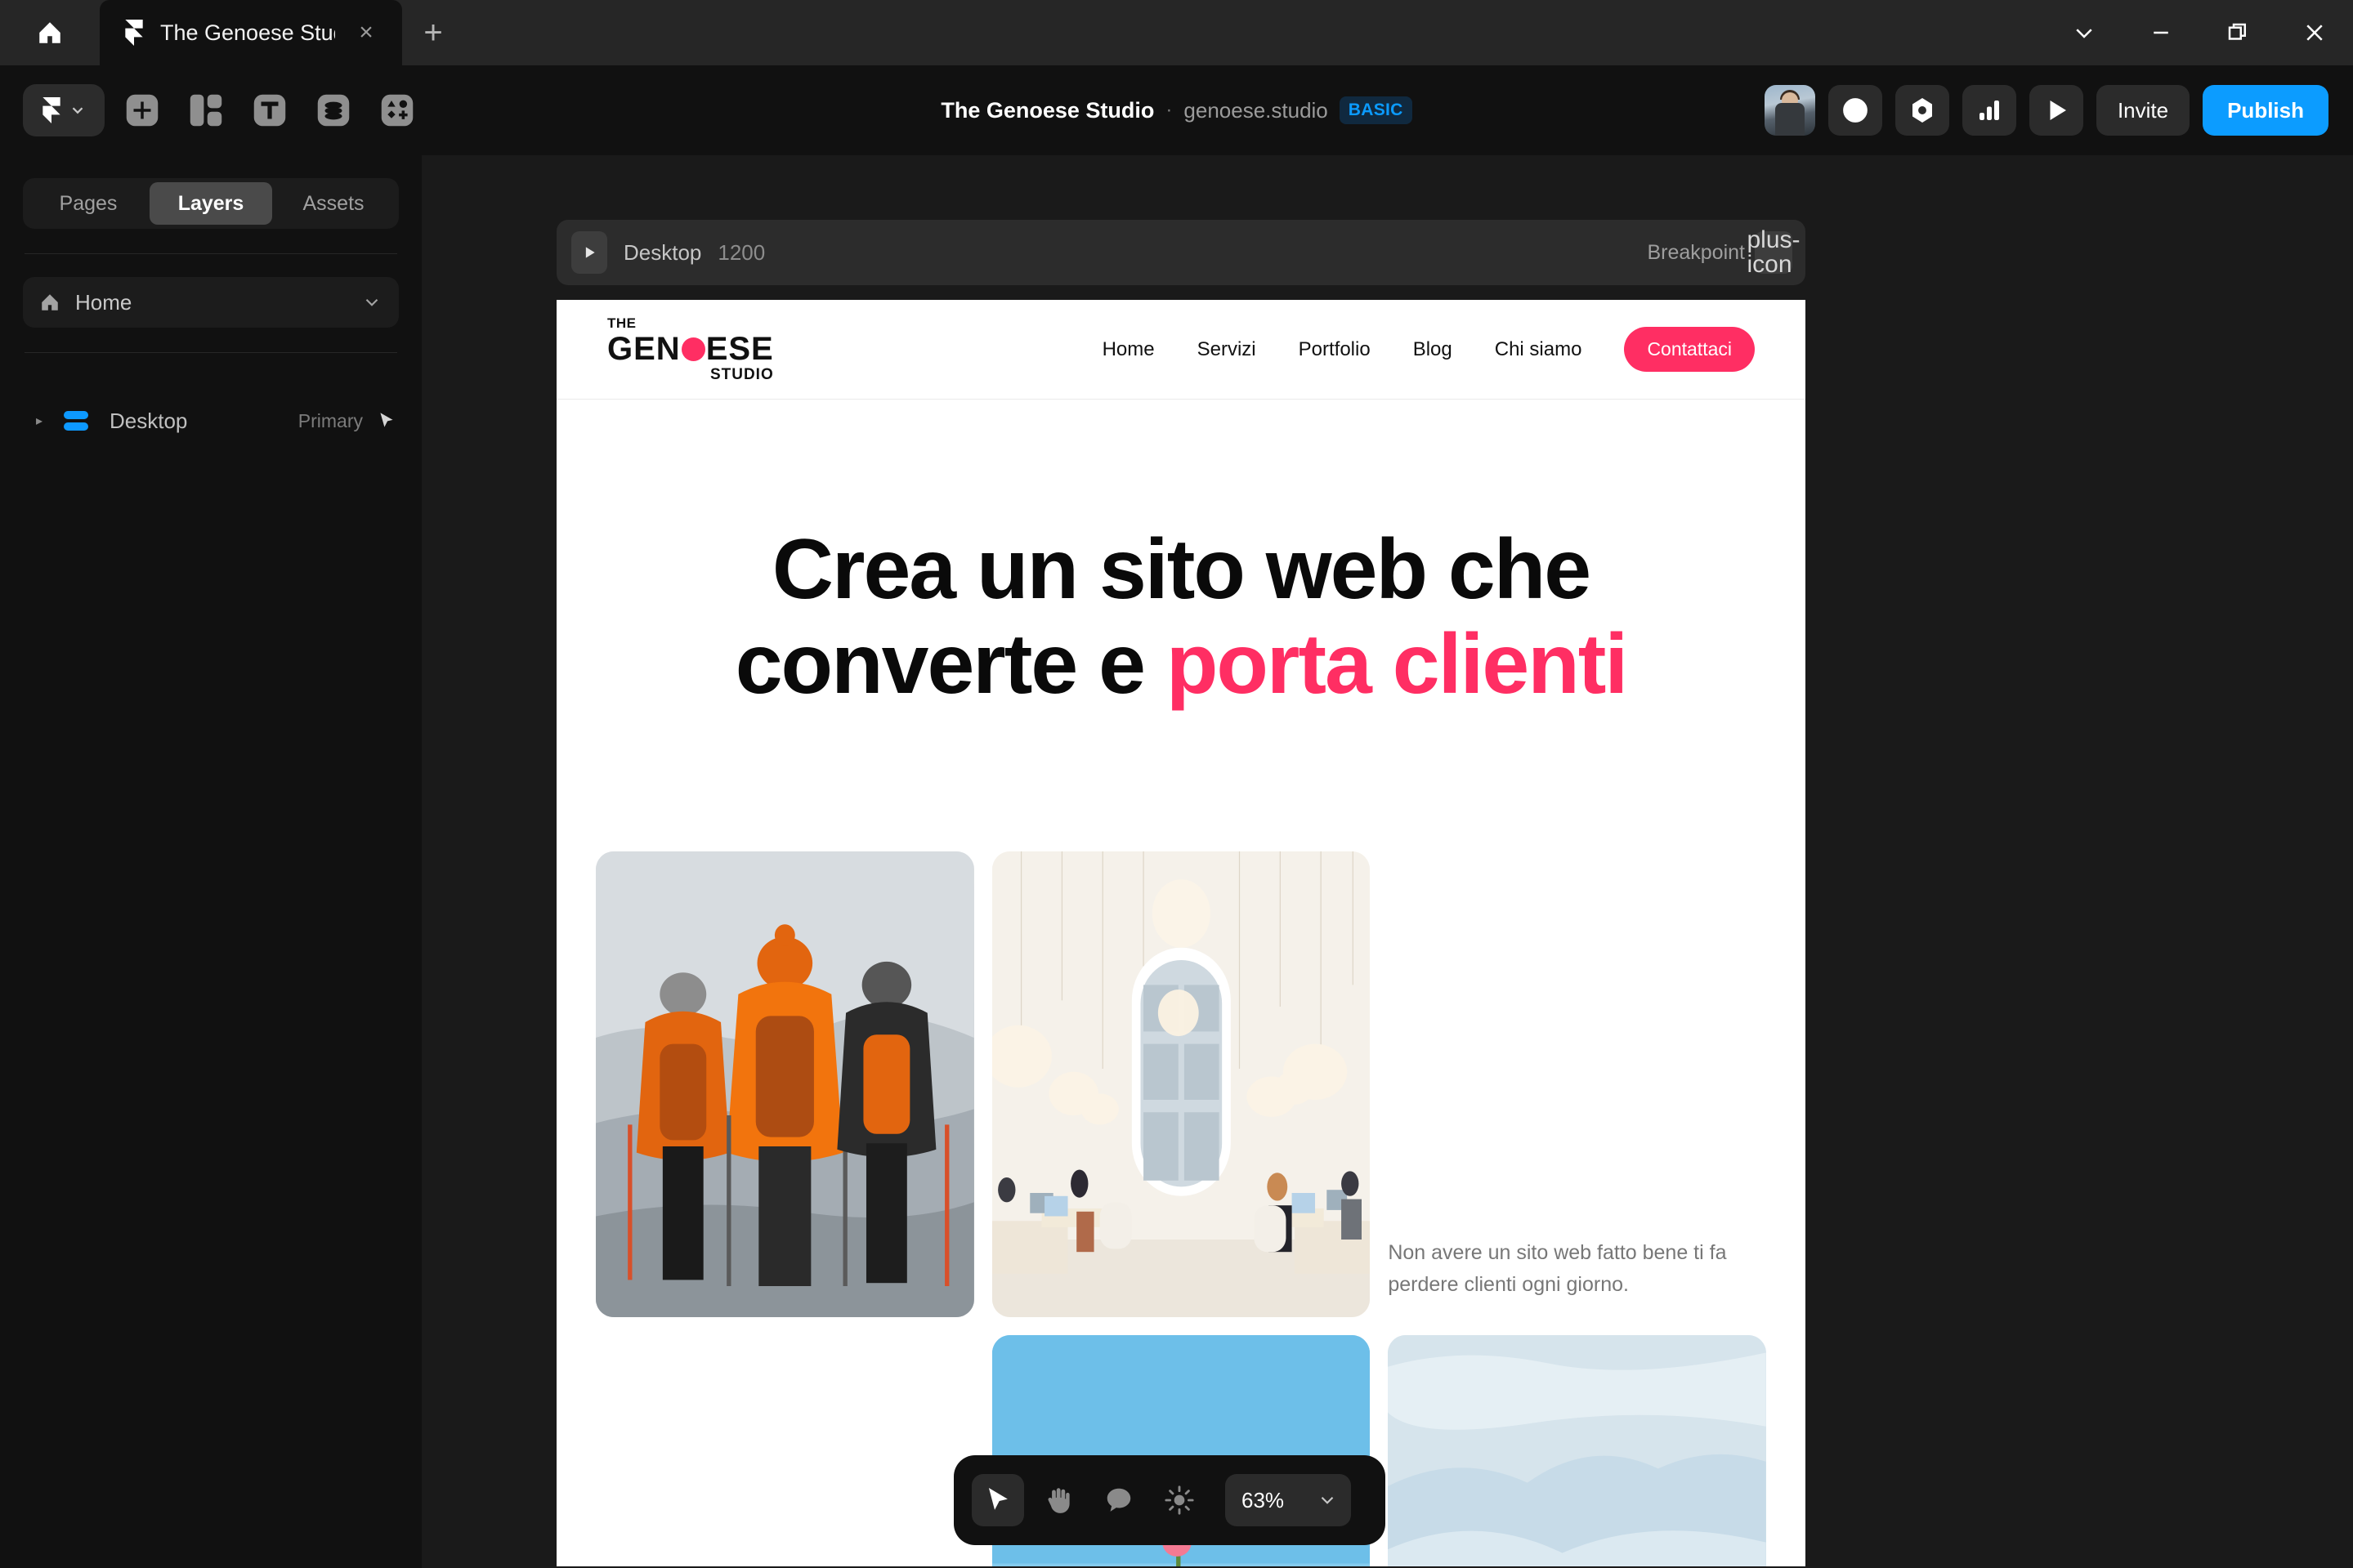 This screenshot has height=1568, width=2353. Describe the element at coordinates (1226, 349) in the screenshot. I see `site-nav-servizi: Servizi` at that location.